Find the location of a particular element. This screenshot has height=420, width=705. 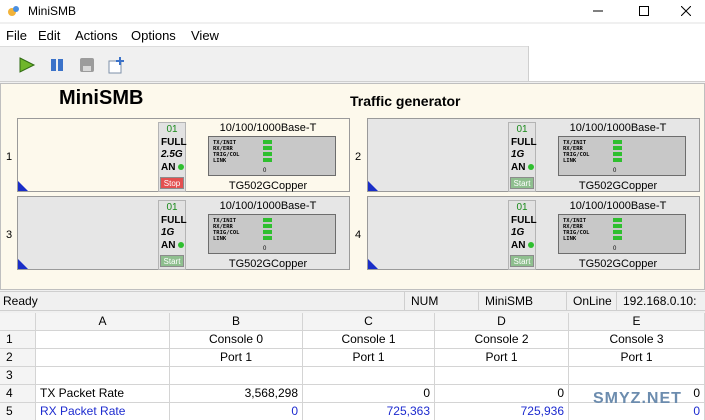

close-button is located at coordinates (684, 11).